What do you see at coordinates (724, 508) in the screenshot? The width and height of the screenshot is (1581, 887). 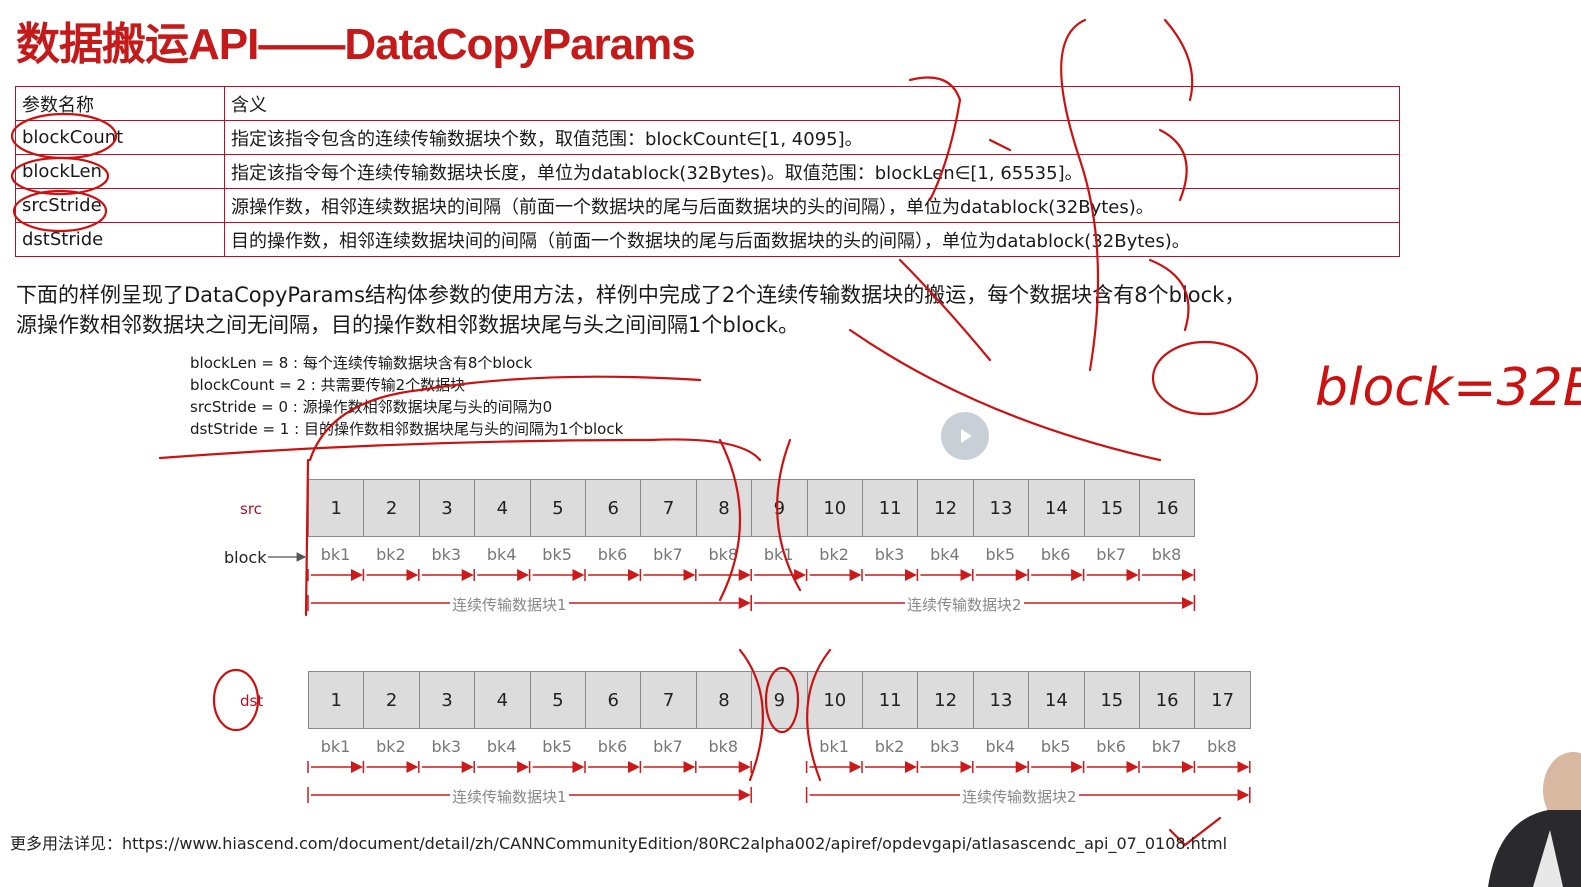 I see `src-block-cell: 8` at bounding box center [724, 508].